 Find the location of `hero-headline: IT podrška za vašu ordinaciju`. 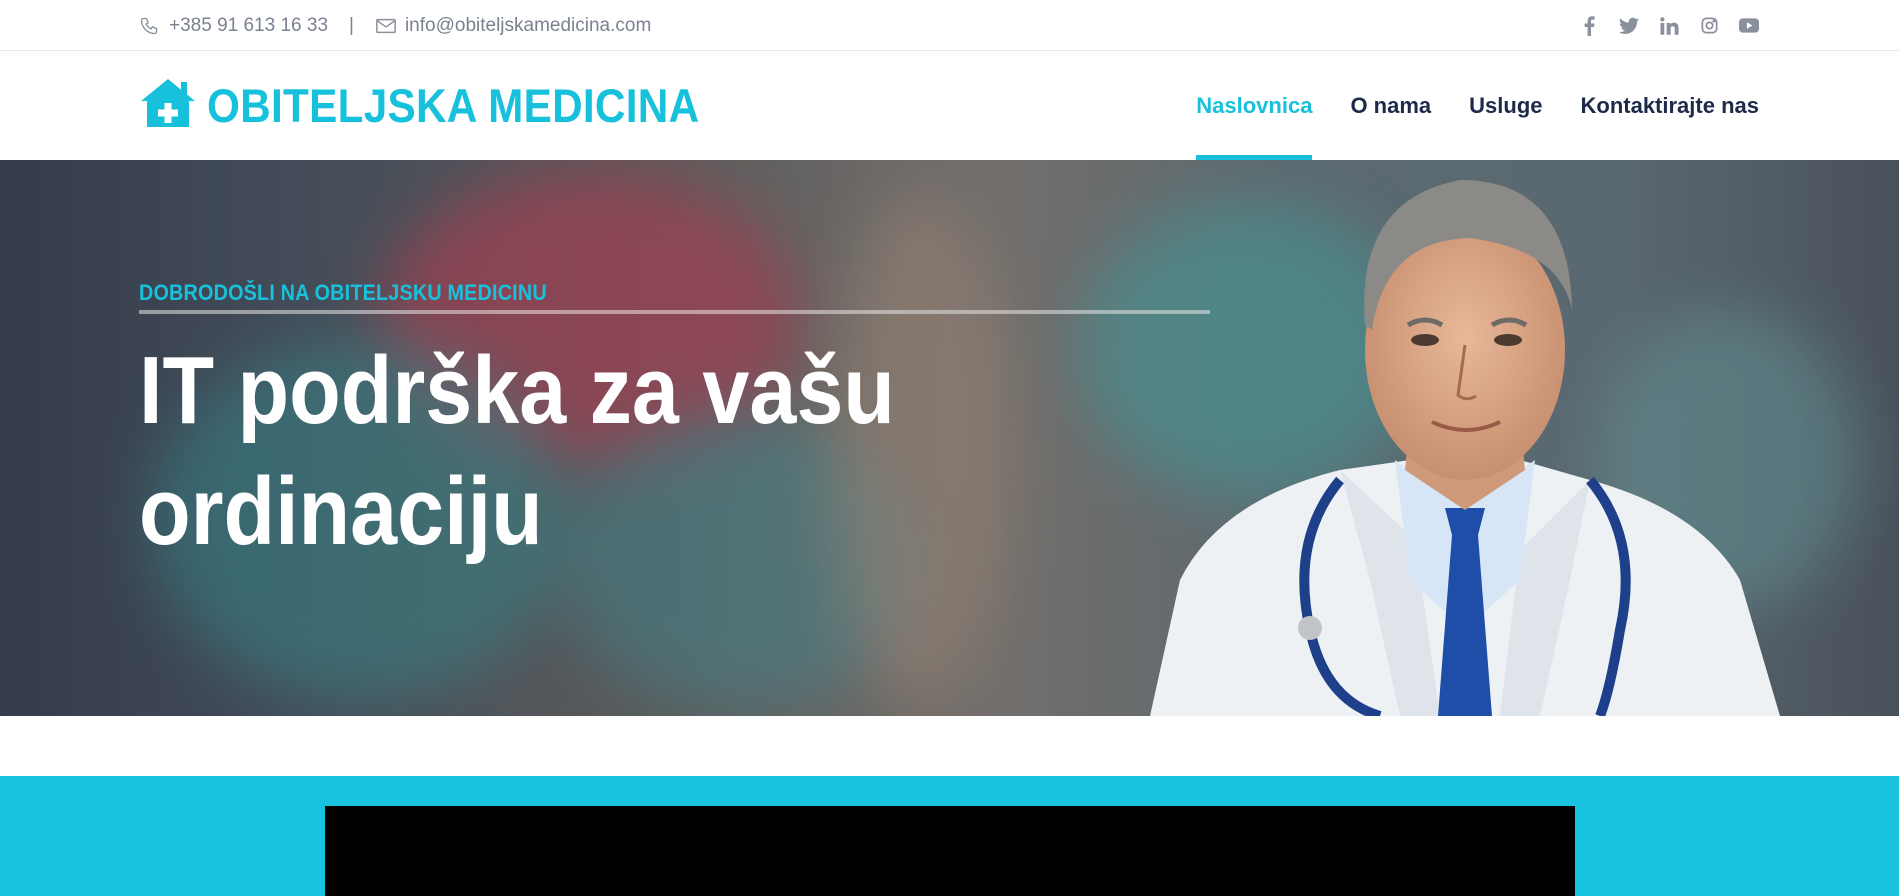

hero-headline: IT podrška za vašu ordinaciju is located at coordinates (517, 451).